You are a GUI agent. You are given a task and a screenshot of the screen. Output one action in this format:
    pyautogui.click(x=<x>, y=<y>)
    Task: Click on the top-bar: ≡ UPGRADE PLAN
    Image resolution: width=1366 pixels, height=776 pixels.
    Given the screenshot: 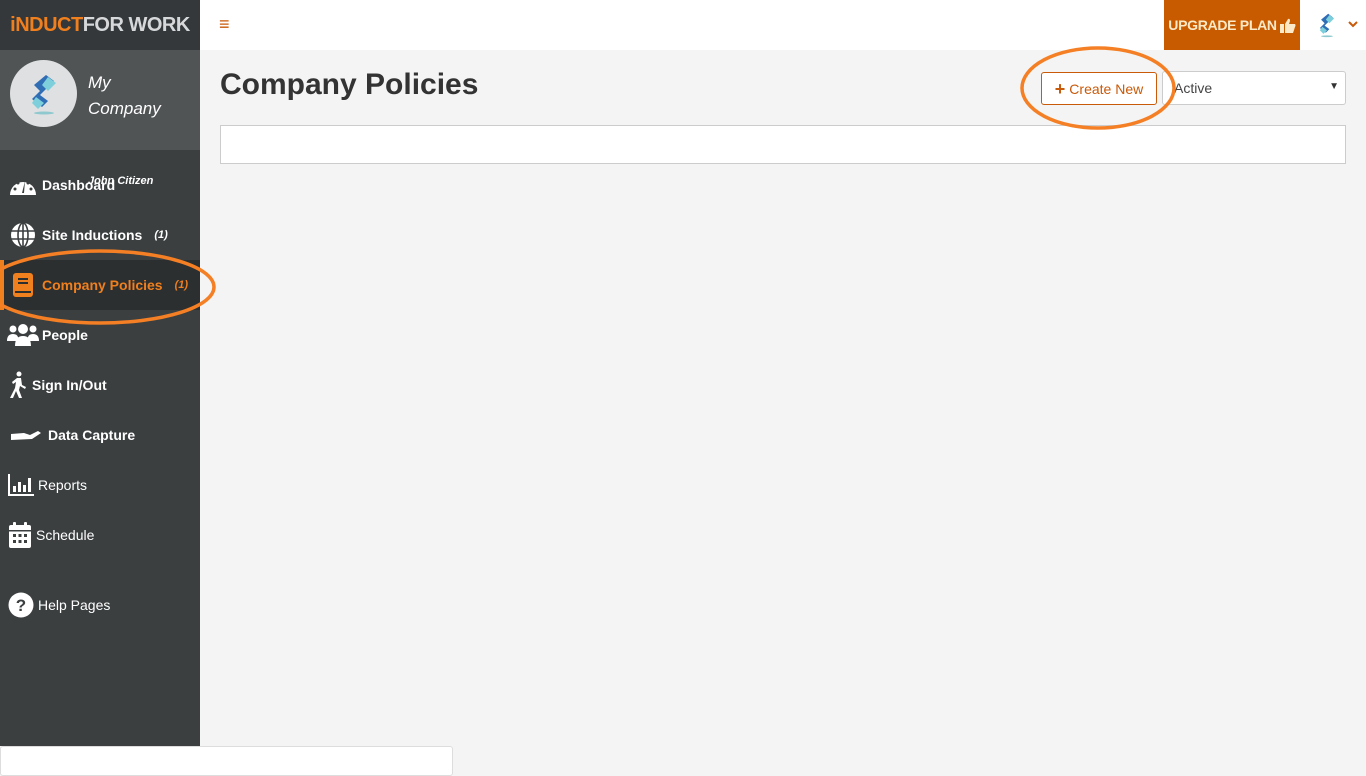 What is the action you would take?
    pyautogui.click(x=783, y=25)
    